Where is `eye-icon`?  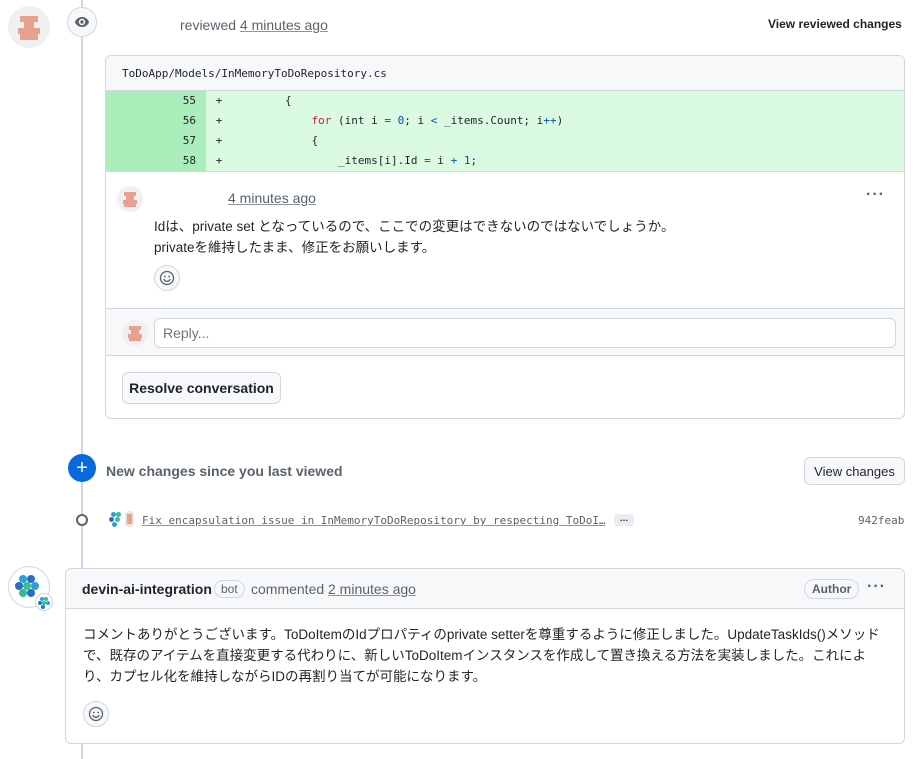
eye-icon is located at coordinates (82, 22).